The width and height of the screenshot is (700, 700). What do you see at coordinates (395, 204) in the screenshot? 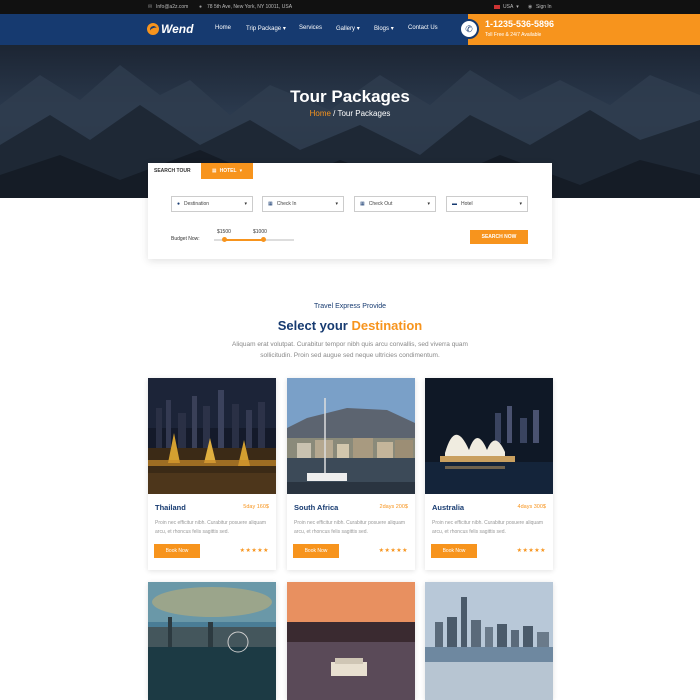
I see `checkout-select: ▦ Check Out ▾` at bounding box center [395, 204].